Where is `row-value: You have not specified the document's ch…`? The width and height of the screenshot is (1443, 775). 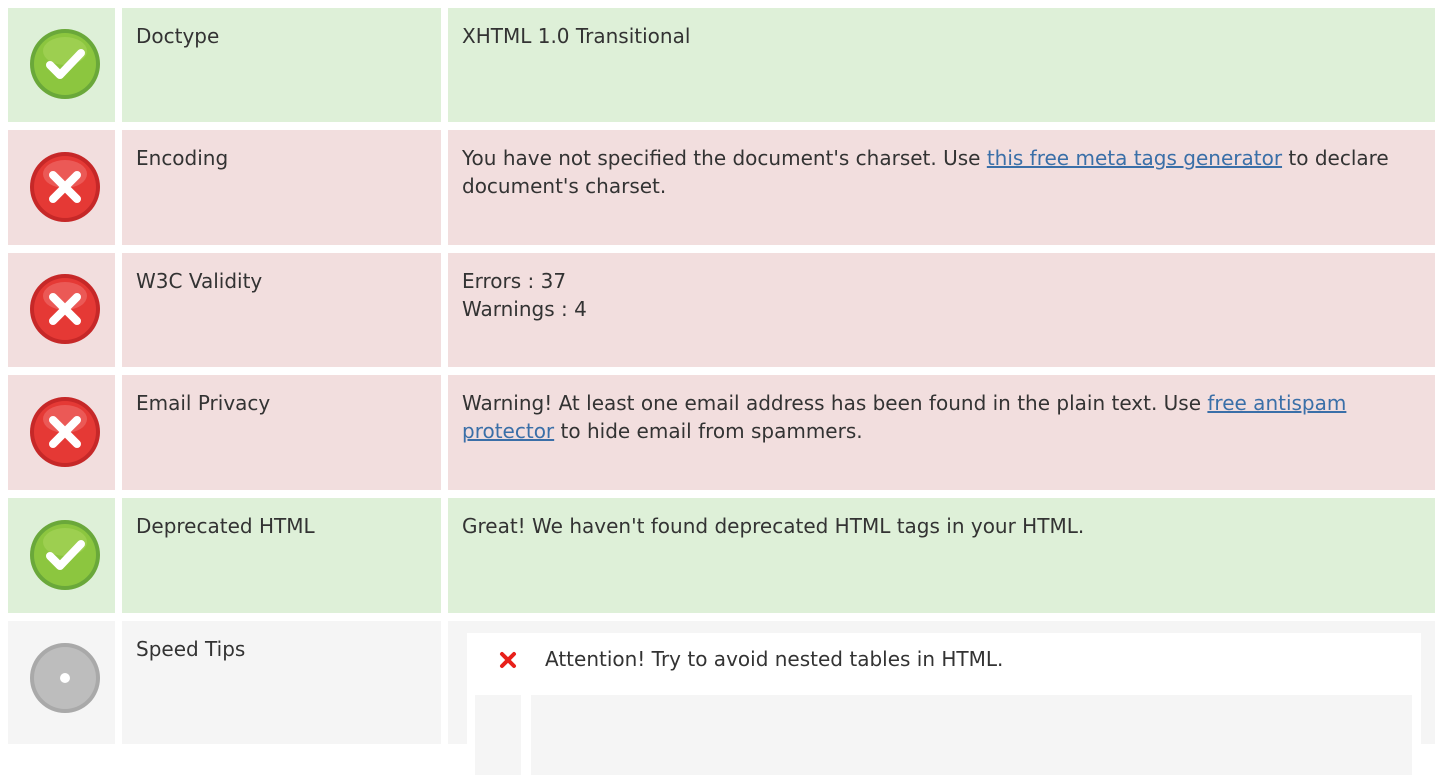 row-value: You have not specified the document's ch… is located at coordinates (941, 187).